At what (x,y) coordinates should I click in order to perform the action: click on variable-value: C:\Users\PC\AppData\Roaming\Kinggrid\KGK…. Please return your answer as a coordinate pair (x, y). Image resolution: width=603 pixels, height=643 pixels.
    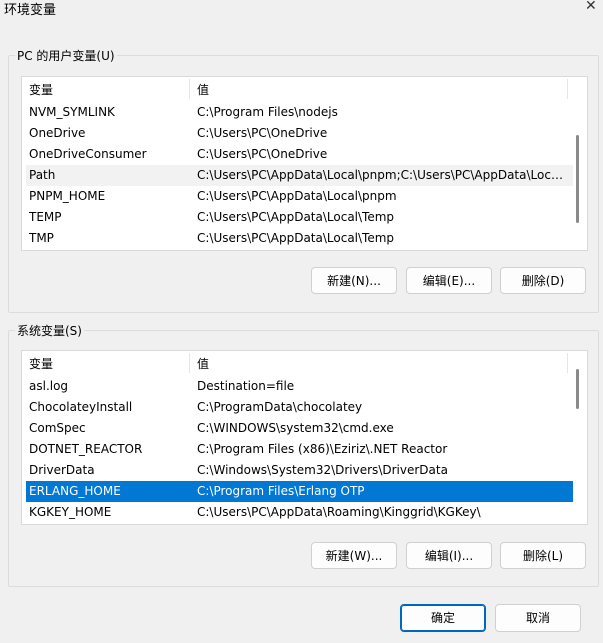
    Looking at the image, I should click on (339, 512).